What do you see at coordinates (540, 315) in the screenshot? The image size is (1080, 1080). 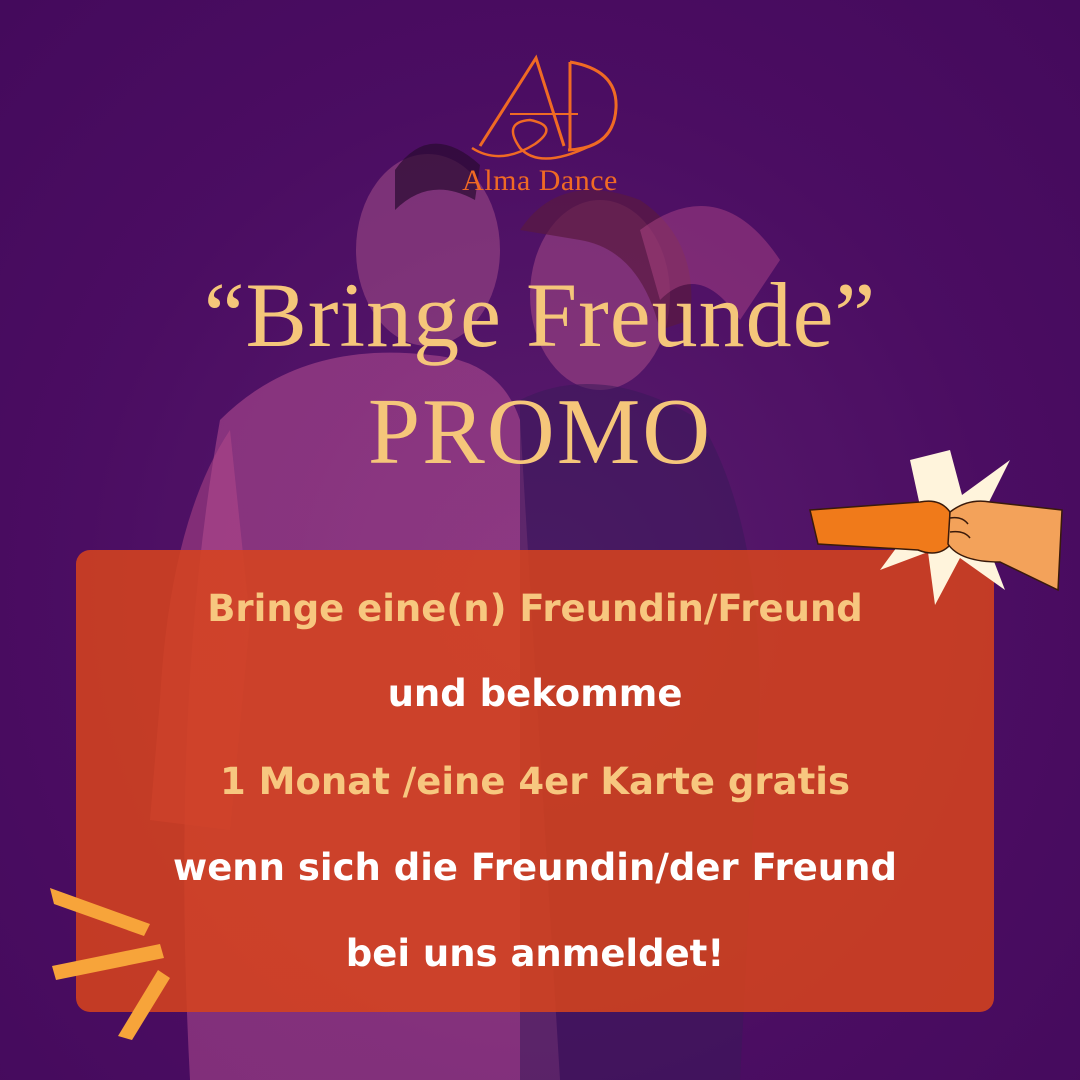 I see `headline-title: “Bringe Freunde”` at bounding box center [540, 315].